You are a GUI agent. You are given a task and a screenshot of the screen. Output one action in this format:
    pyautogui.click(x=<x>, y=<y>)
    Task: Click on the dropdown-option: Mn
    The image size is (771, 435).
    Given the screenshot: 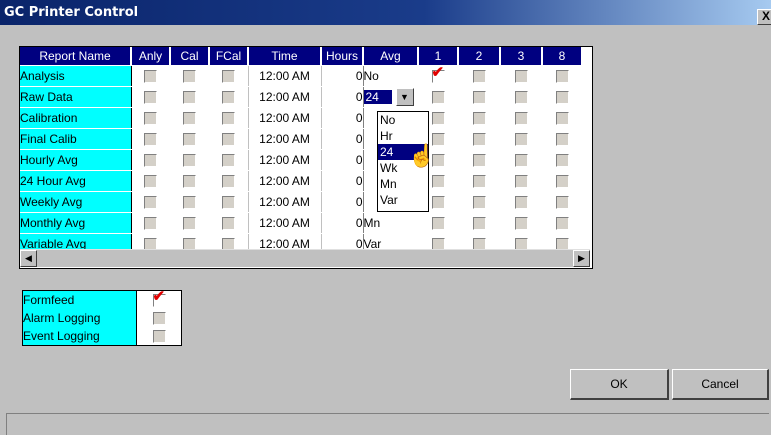 What is the action you would take?
    pyautogui.click(x=403, y=184)
    